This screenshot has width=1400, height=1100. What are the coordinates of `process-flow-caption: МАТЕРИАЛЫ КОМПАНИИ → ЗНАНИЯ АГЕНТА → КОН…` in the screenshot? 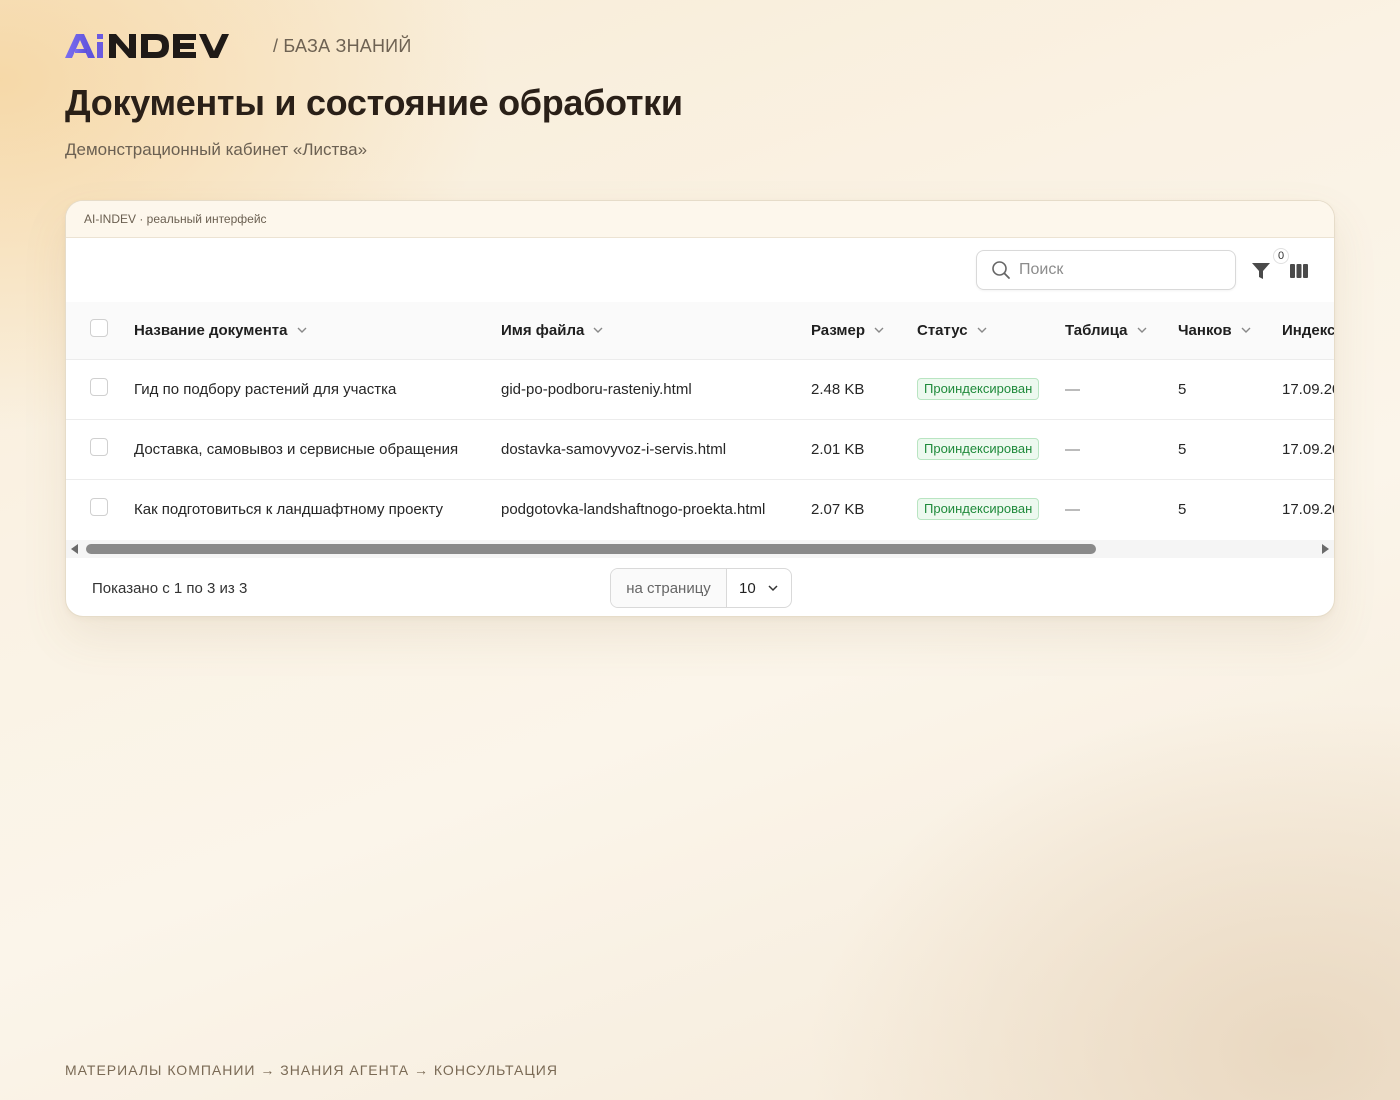 It's located at (311, 1070).